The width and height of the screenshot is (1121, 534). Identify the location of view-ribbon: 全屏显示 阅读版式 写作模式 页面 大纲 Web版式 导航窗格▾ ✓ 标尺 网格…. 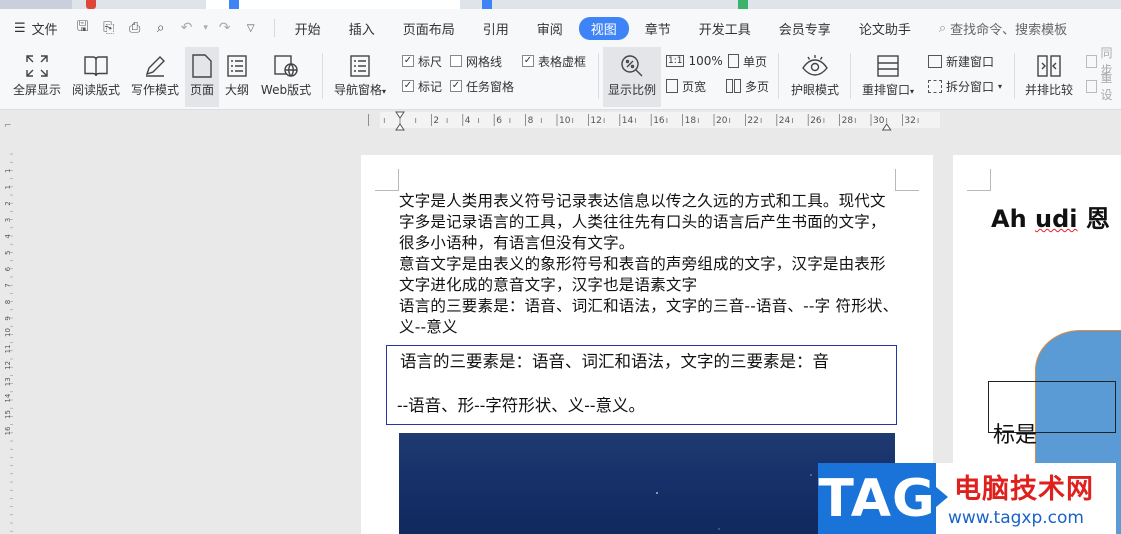
(560, 78).